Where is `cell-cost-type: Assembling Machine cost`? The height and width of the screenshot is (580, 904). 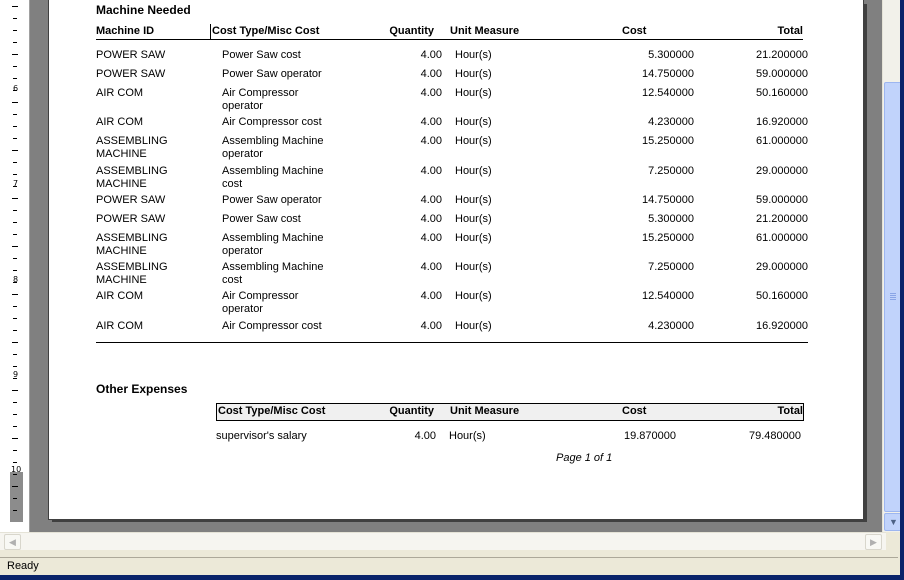
cell-cost-type: Assembling Machine cost is located at coordinates (273, 273).